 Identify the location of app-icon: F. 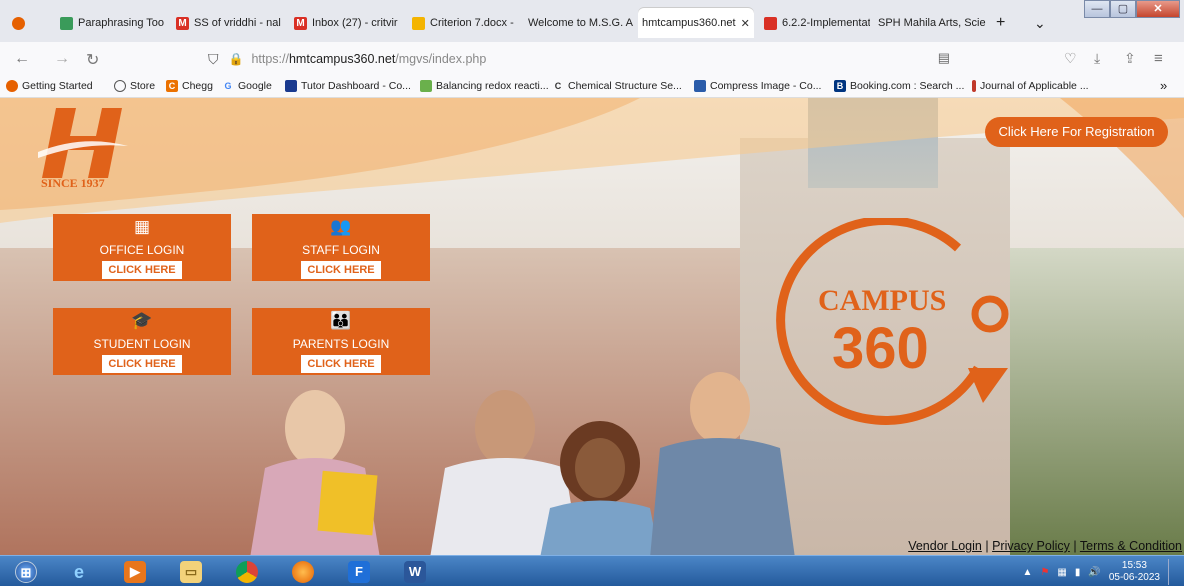
(359, 571).